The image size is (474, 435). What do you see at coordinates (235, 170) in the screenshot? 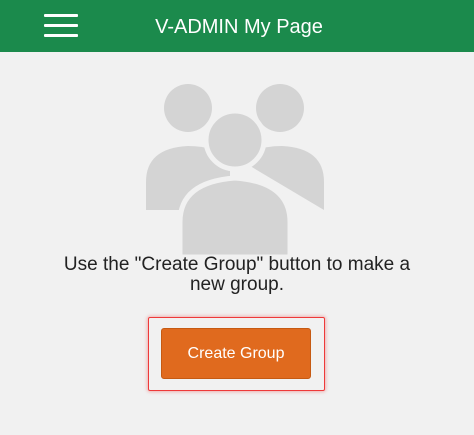
I see `group-users-icon` at bounding box center [235, 170].